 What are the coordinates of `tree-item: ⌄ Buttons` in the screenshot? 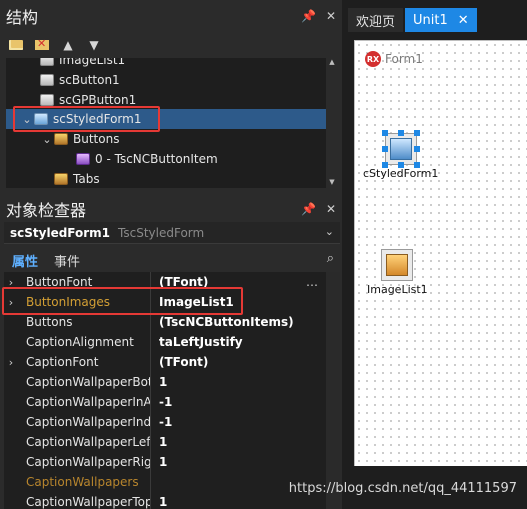 It's located at (166, 139).